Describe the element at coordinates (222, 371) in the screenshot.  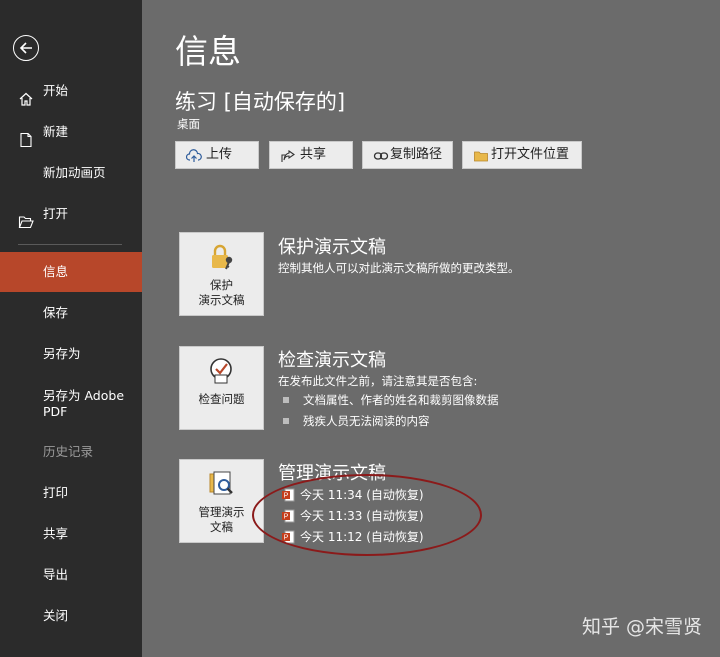
I see `inspect-document-icon` at that location.